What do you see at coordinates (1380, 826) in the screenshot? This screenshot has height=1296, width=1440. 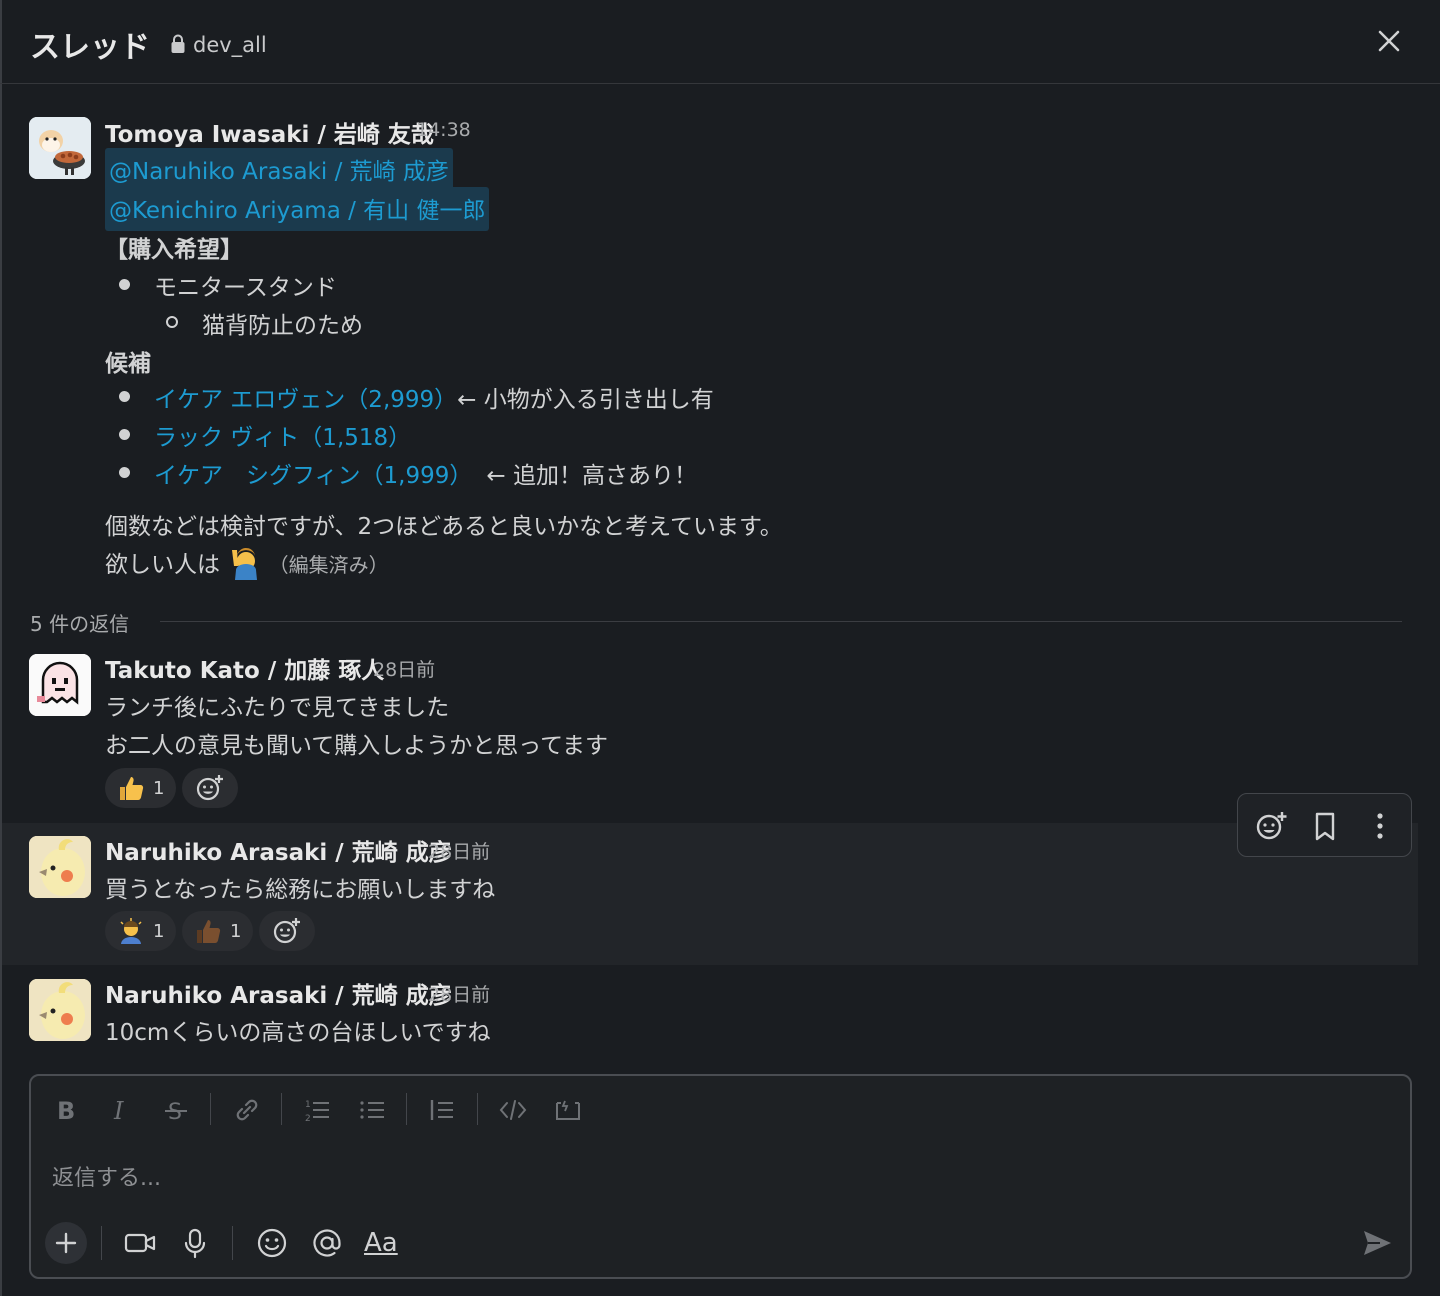 I see `more-actions-icon` at bounding box center [1380, 826].